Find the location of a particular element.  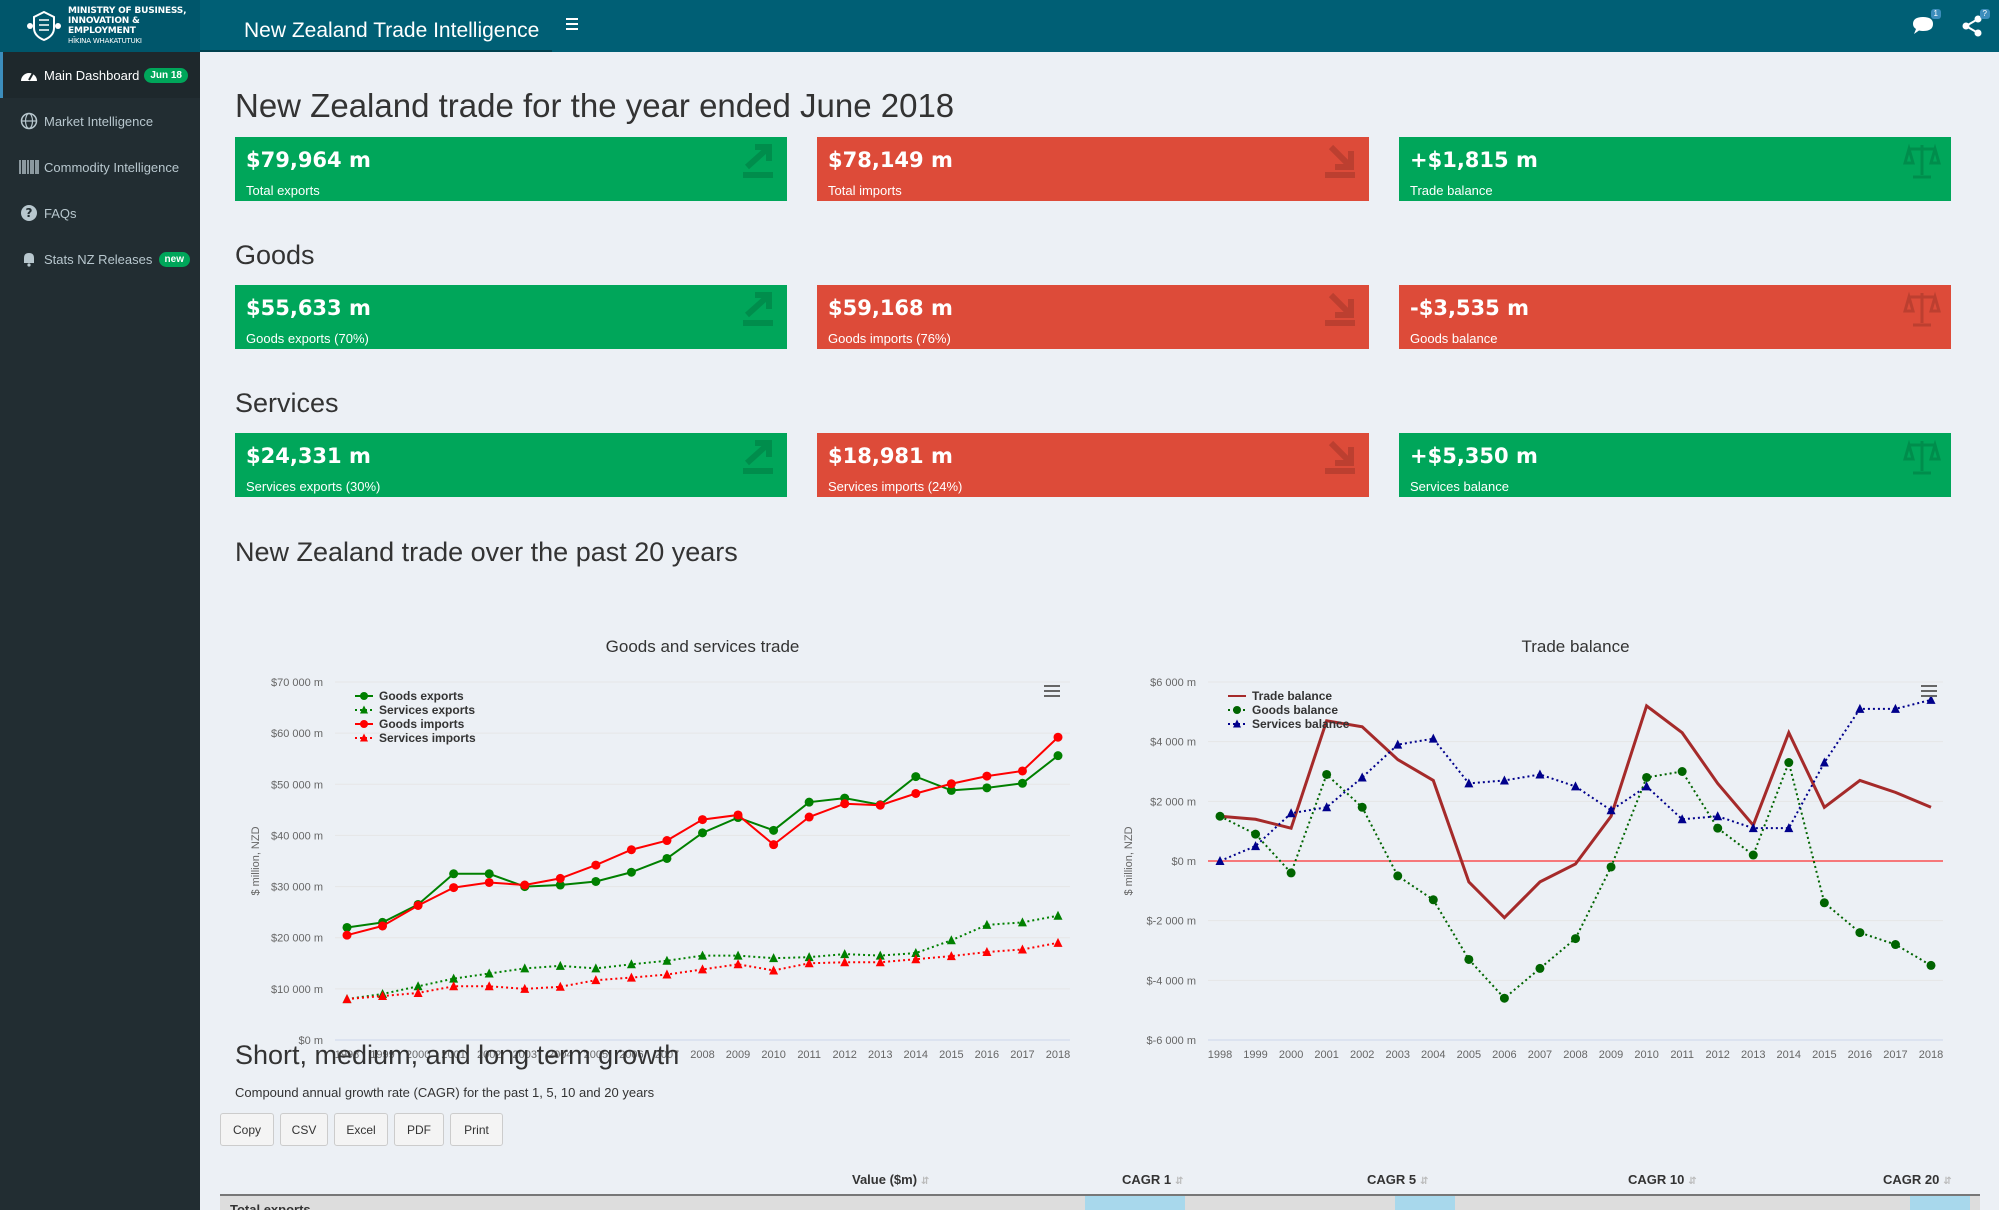

pdf-button: PDF is located at coordinates (419, 1129).